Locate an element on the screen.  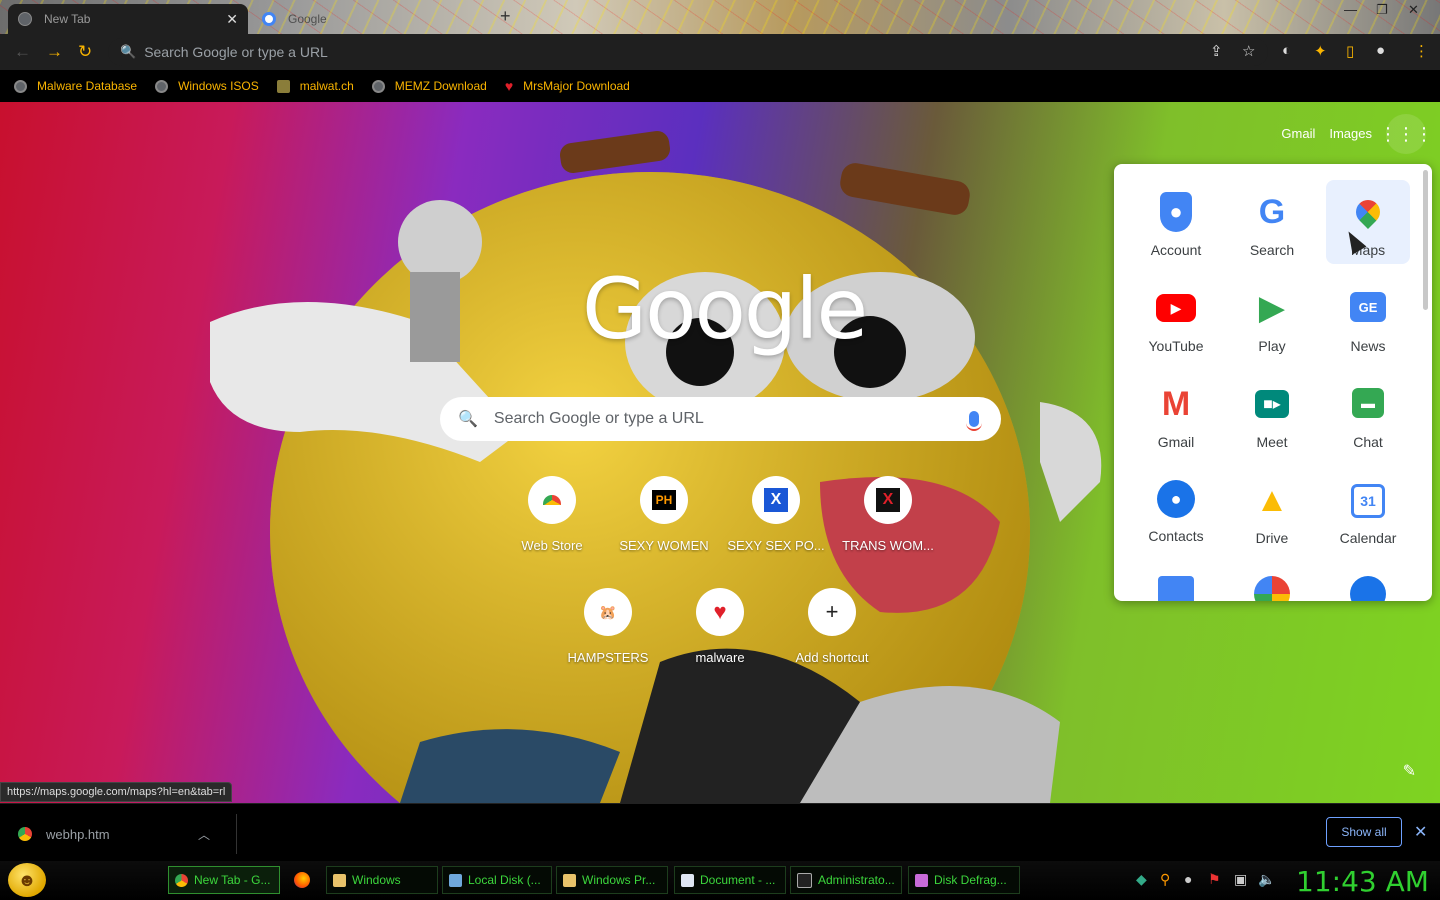
heart-icon: ♥ is located at coordinates (720, 612).